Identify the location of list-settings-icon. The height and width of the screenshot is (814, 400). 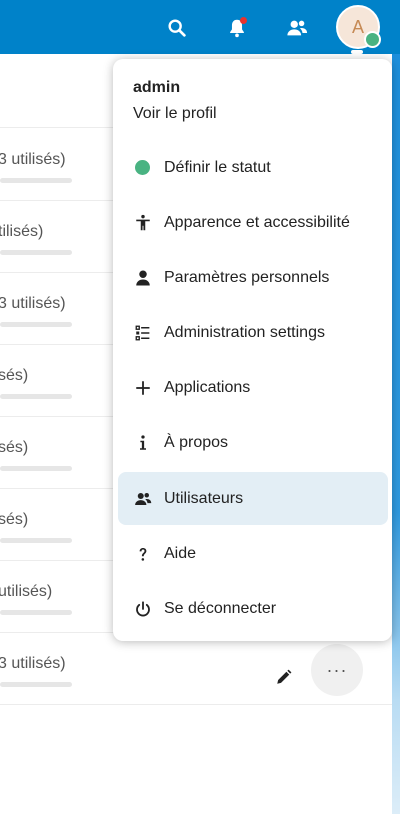
(142, 332).